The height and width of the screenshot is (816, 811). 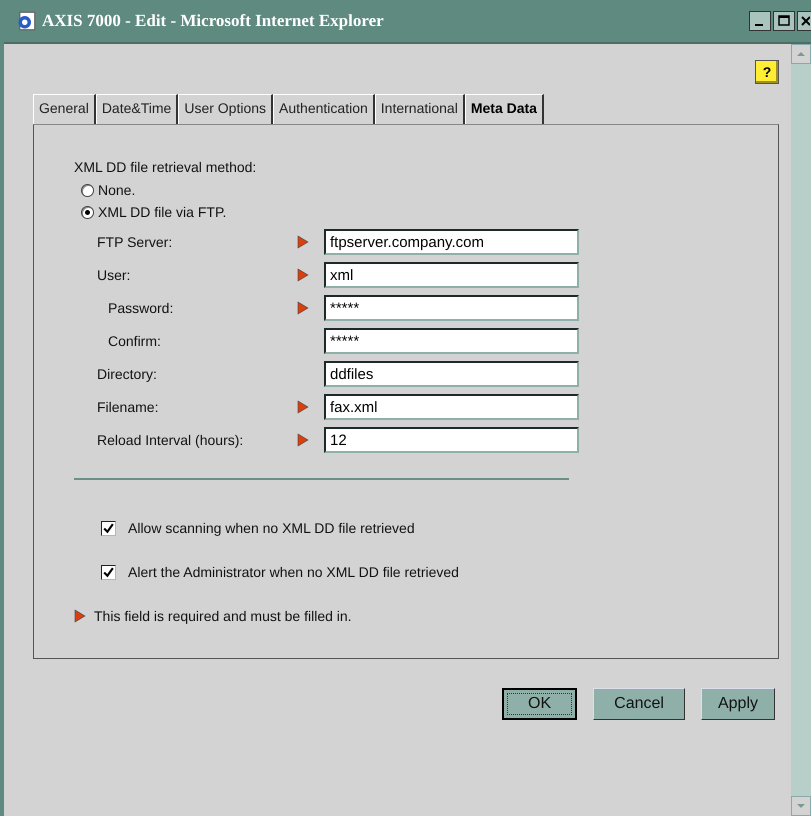 I want to click on dialog-button: Cancel, so click(x=639, y=704).